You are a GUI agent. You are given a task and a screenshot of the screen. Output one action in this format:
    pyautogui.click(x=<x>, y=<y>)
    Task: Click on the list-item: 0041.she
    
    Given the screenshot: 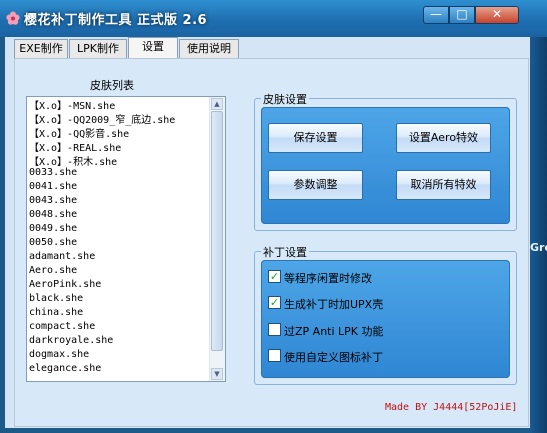 What is the action you would take?
    pyautogui.click(x=53, y=186)
    